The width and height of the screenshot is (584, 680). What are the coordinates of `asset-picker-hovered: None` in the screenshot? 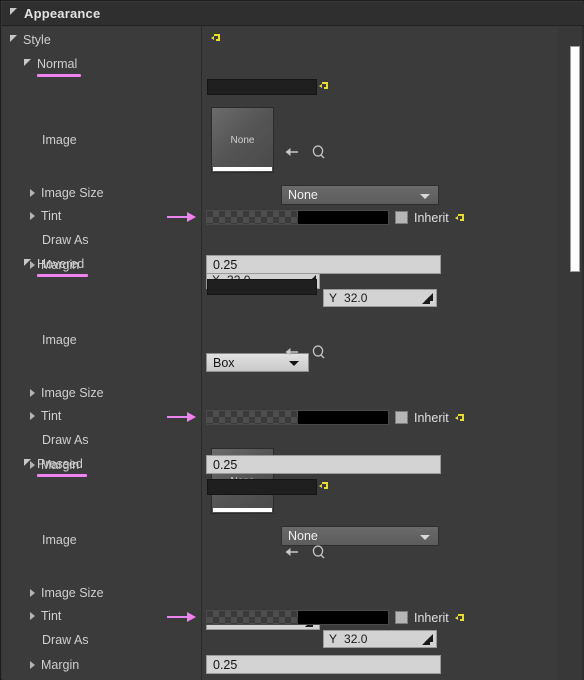 It's located at (360, 536).